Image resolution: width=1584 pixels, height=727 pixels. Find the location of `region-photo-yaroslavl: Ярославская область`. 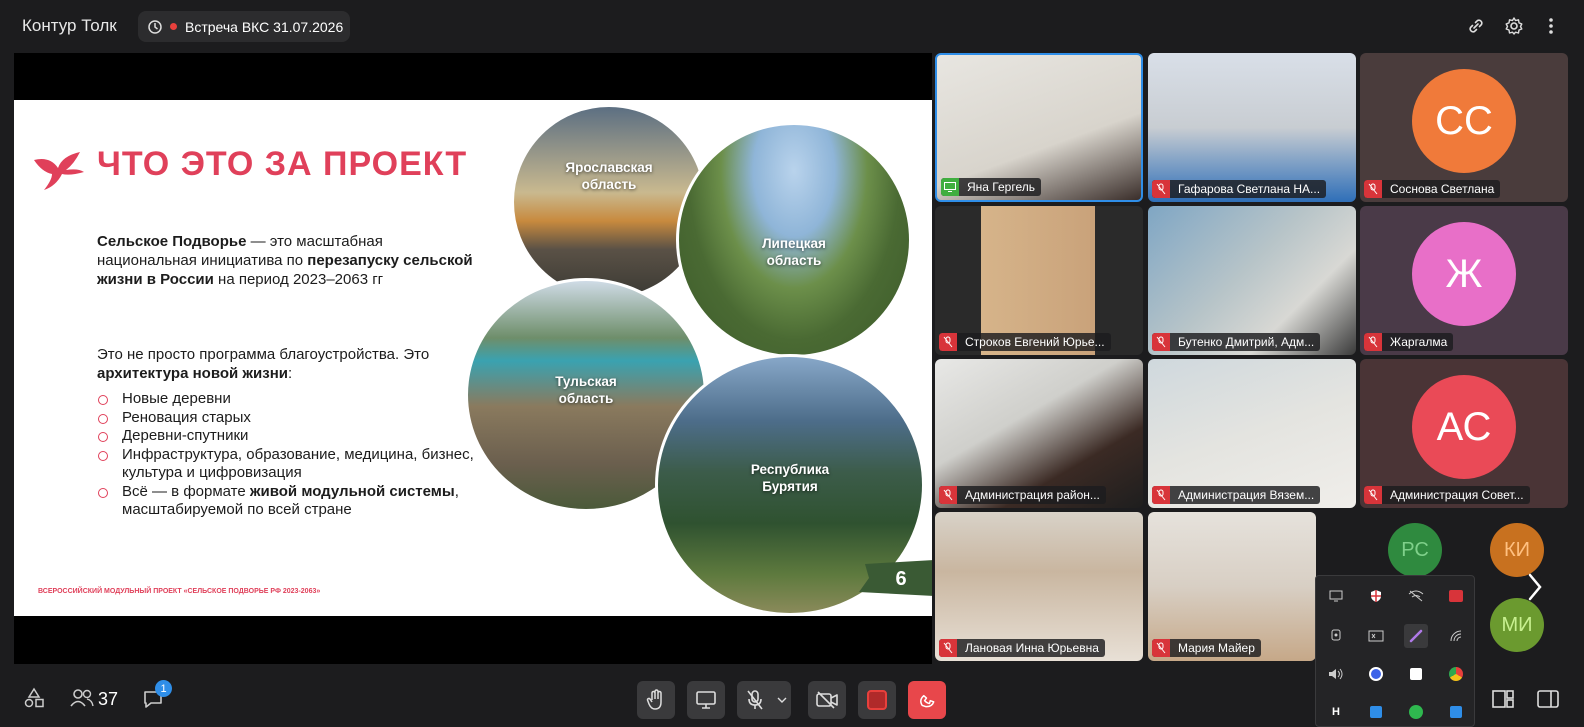

region-photo-yaroslavl: Ярославская область is located at coordinates (609, 202).